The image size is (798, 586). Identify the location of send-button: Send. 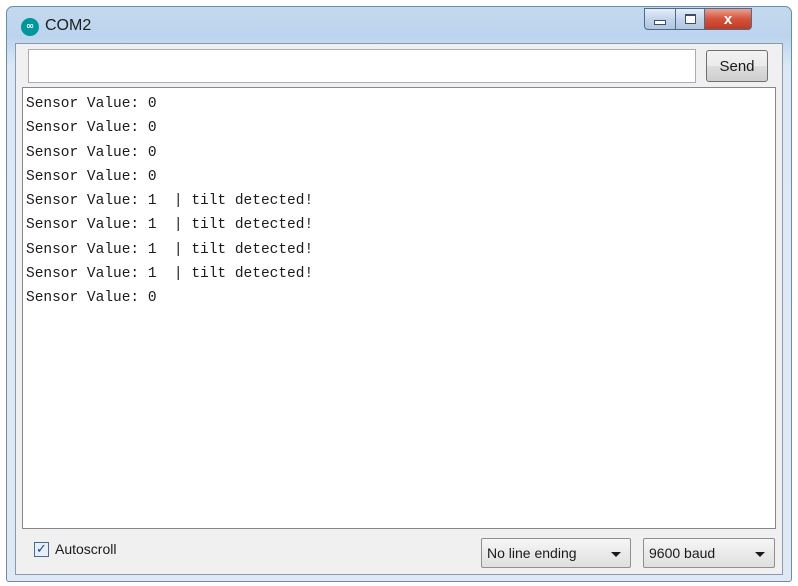
(737, 66).